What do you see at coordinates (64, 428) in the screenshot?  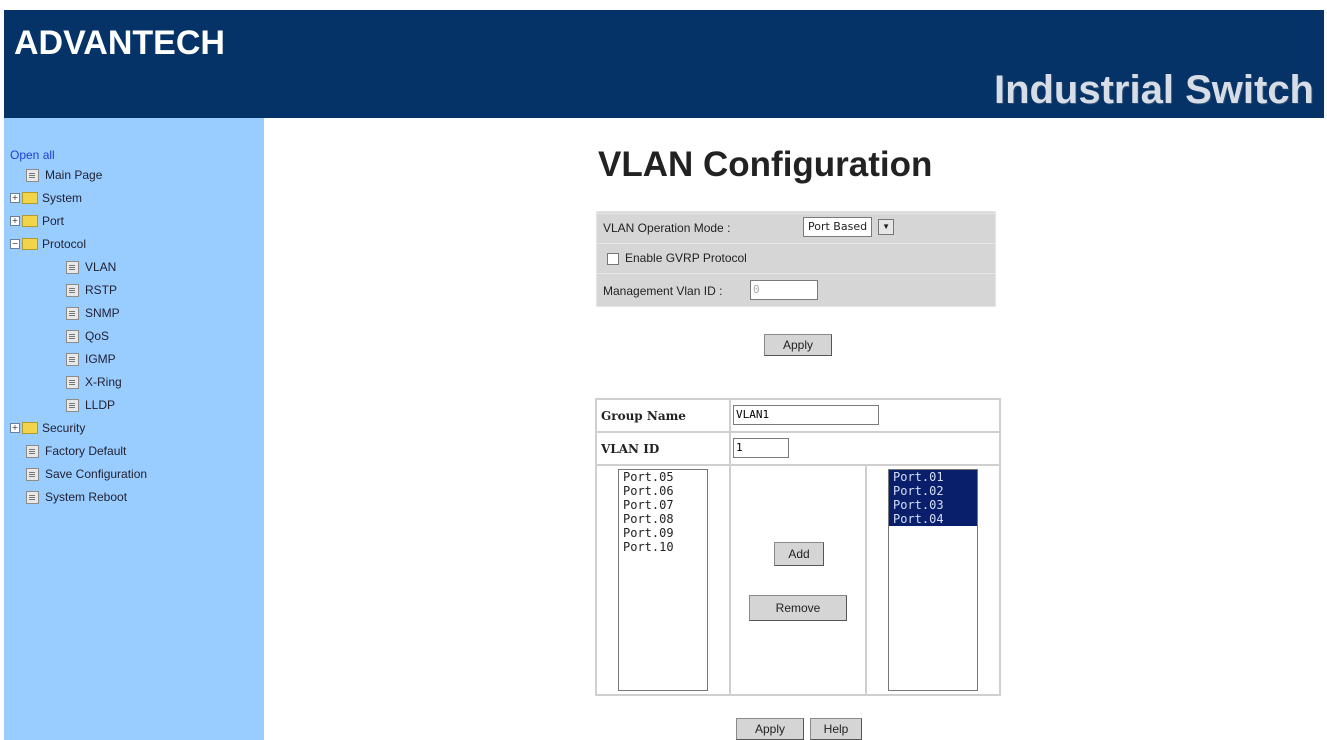 I see `sidebar-item-label: Security` at bounding box center [64, 428].